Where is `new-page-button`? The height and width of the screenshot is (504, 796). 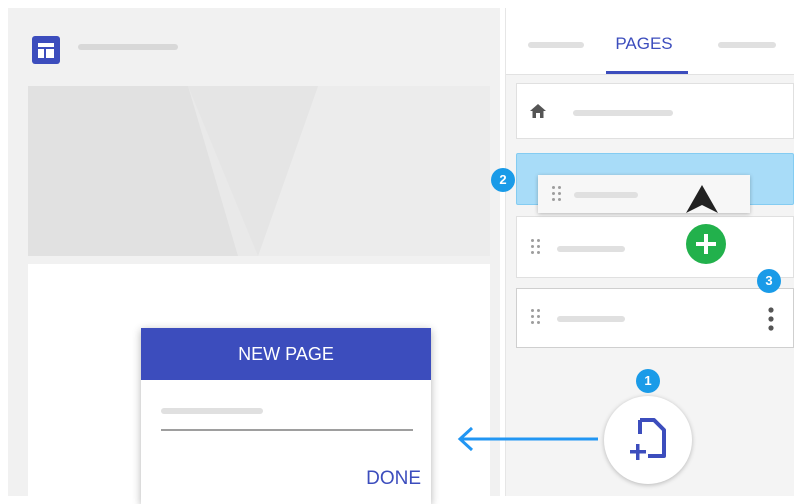
new-page-button is located at coordinates (648, 440).